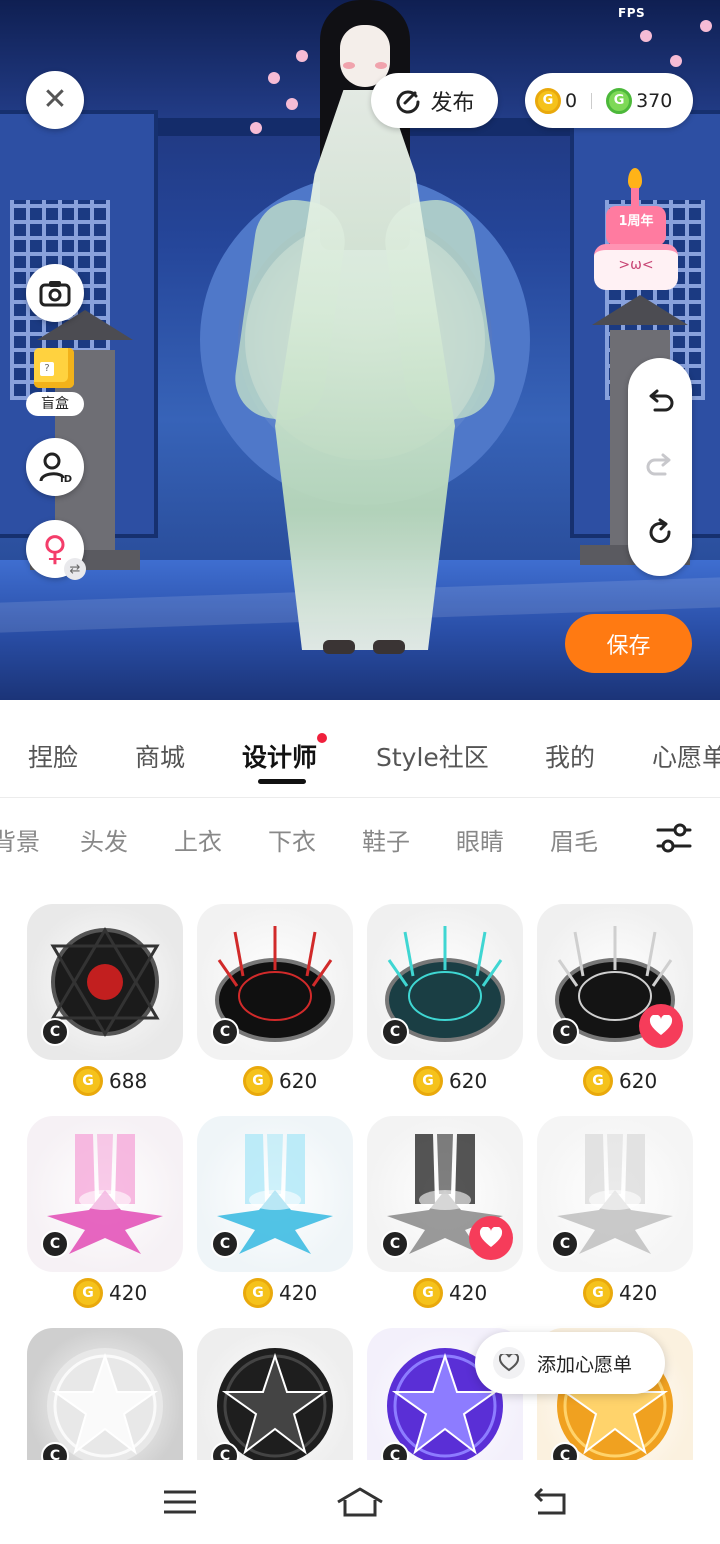  Describe the element at coordinates (574, 839) in the screenshot. I see `category-eyebrows: 眉毛` at that location.